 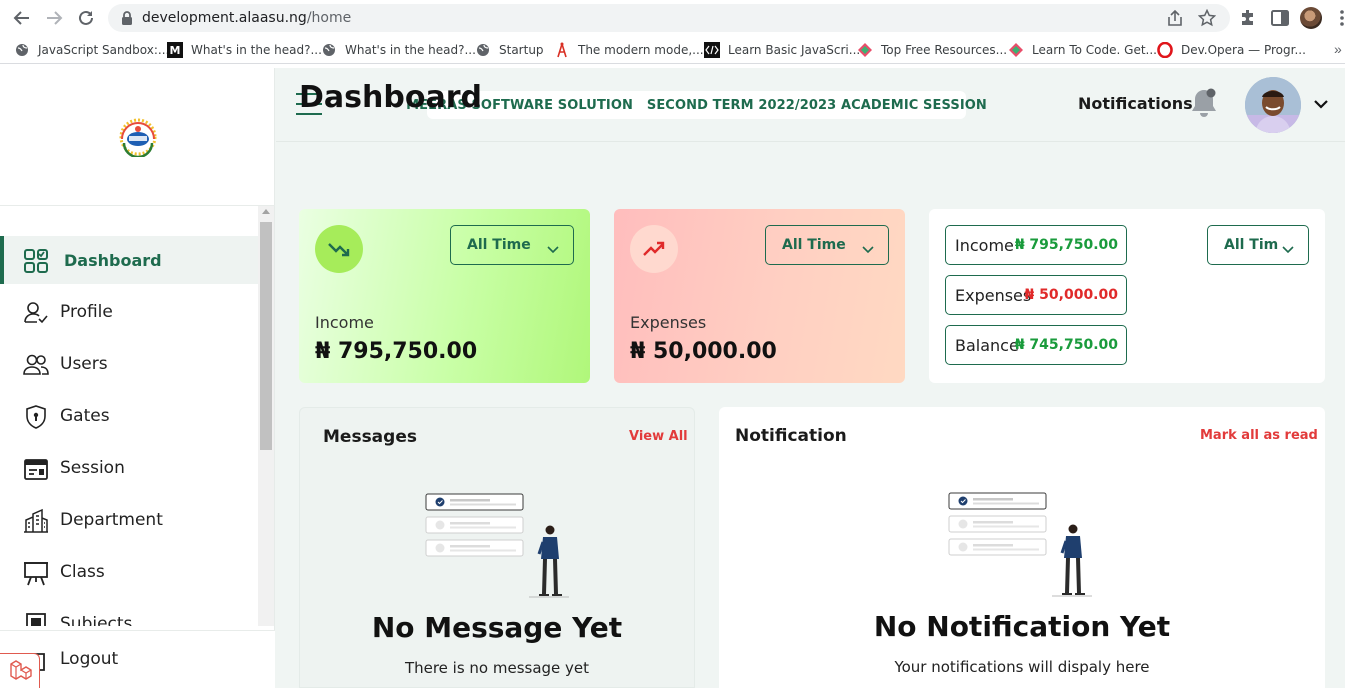 I want to click on income-card: All Time Income ₦ 795,750.00, so click(x=444, y=296).